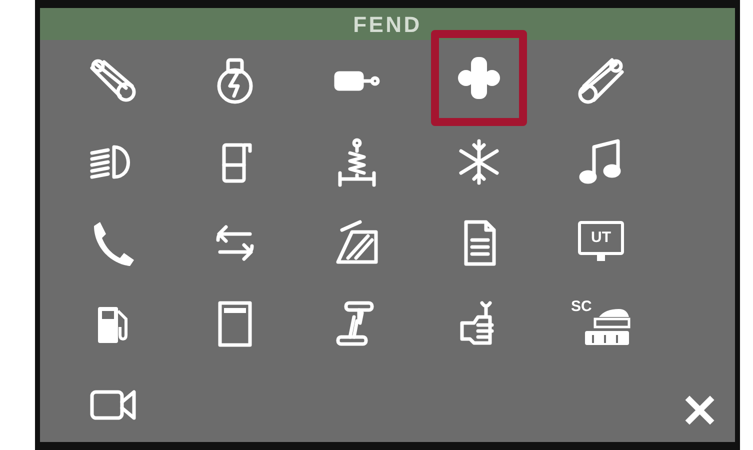 This screenshot has width=753, height=450. What do you see at coordinates (601, 237) in the screenshot?
I see `terminal-label: UT` at bounding box center [601, 237].